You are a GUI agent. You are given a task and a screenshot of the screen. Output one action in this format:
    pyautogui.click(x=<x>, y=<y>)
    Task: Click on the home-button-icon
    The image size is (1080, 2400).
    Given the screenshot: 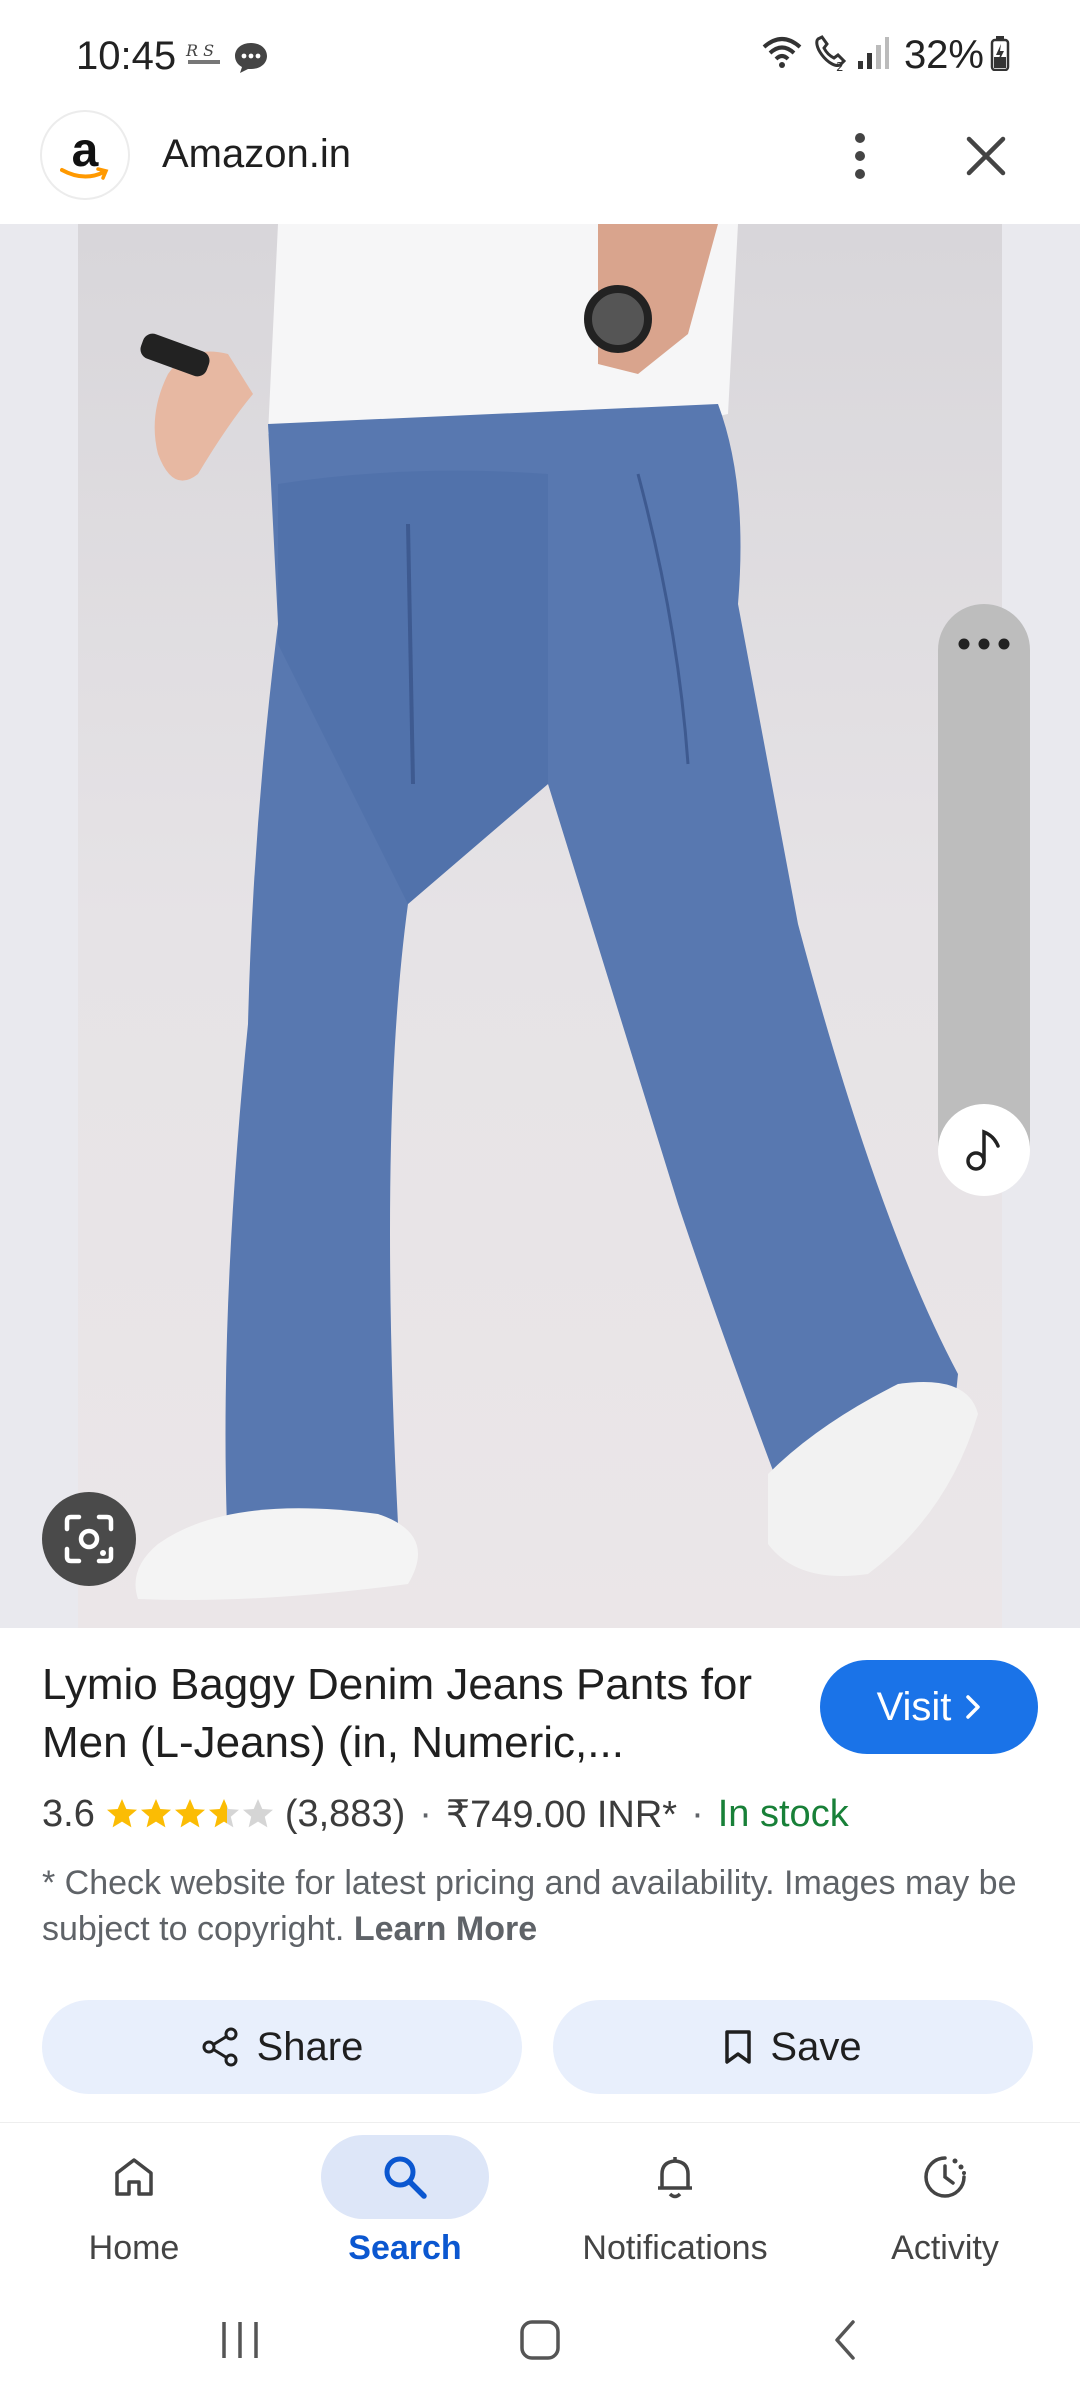 What is the action you would take?
    pyautogui.click(x=540, y=2340)
    